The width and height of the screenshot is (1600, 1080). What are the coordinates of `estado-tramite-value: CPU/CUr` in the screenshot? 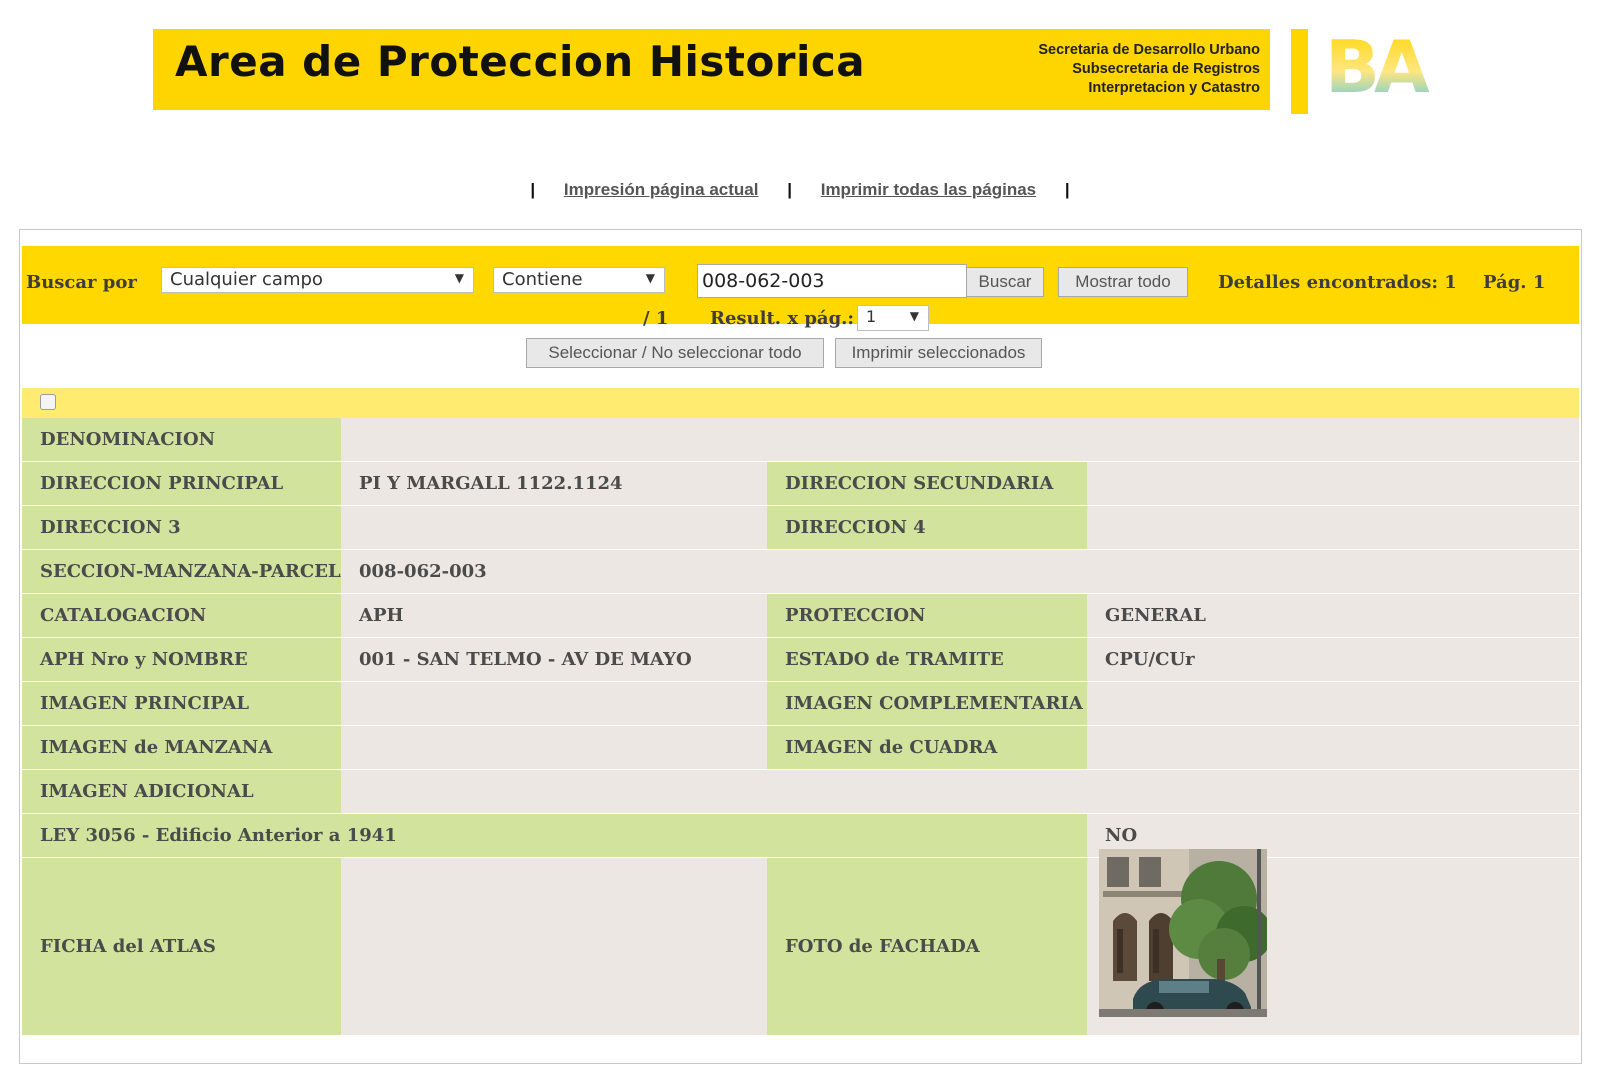 It's located at (1333, 659).